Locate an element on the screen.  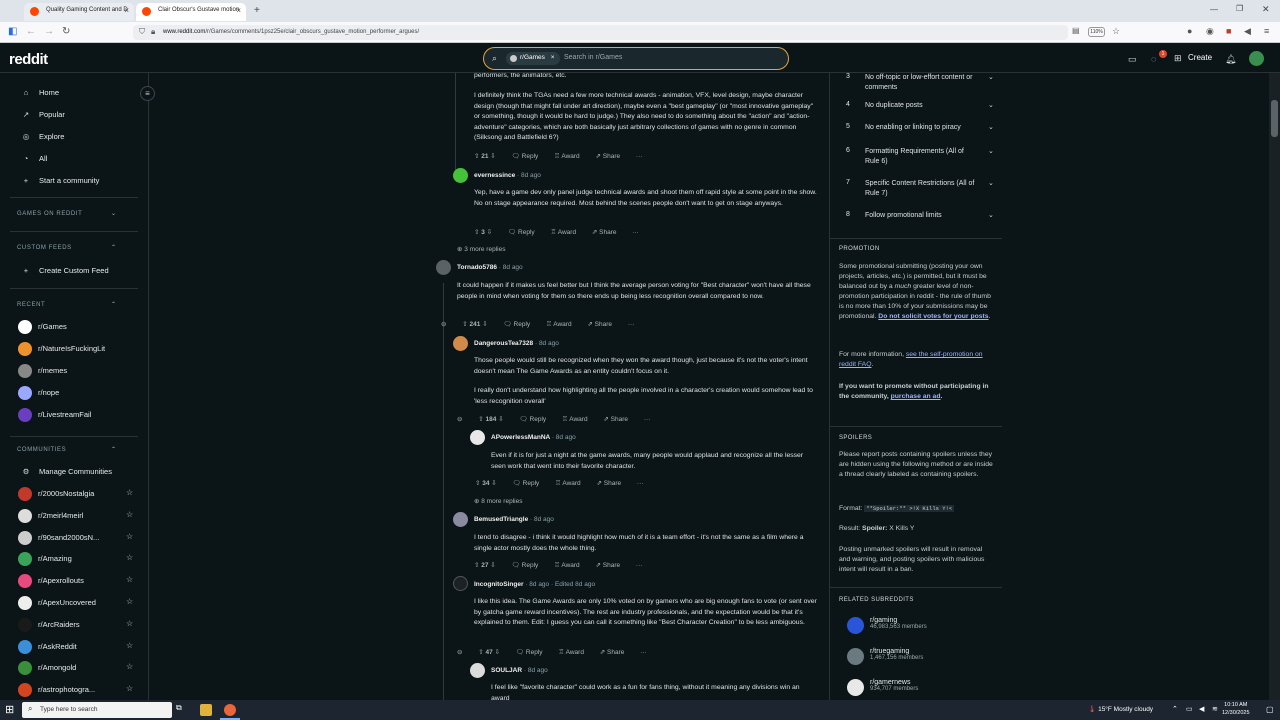
community-item: r/2000sNostalgia ☆ is located at coordinates (80, 494).